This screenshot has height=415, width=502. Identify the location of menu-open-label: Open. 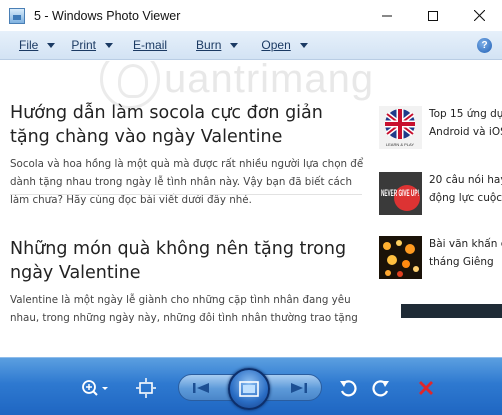
(276, 45).